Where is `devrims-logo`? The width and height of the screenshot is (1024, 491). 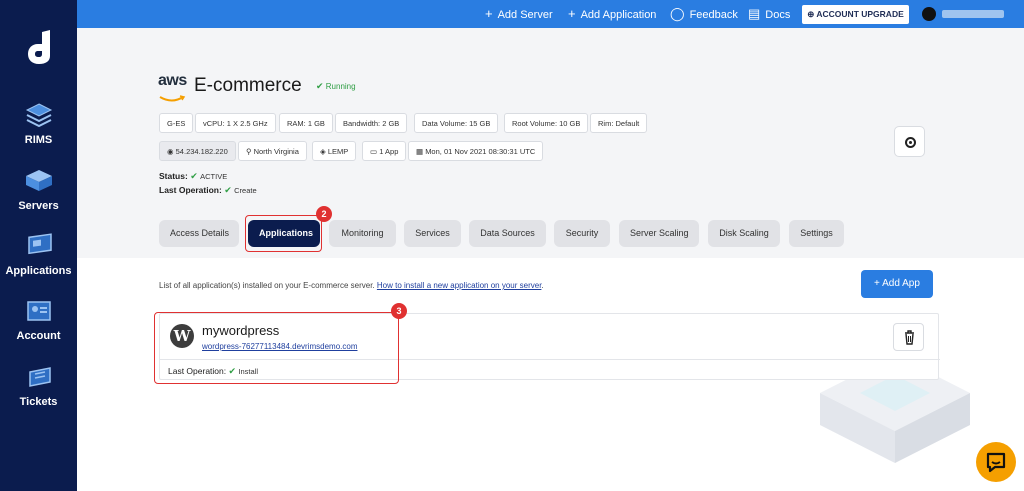 devrims-logo is located at coordinates (39, 47).